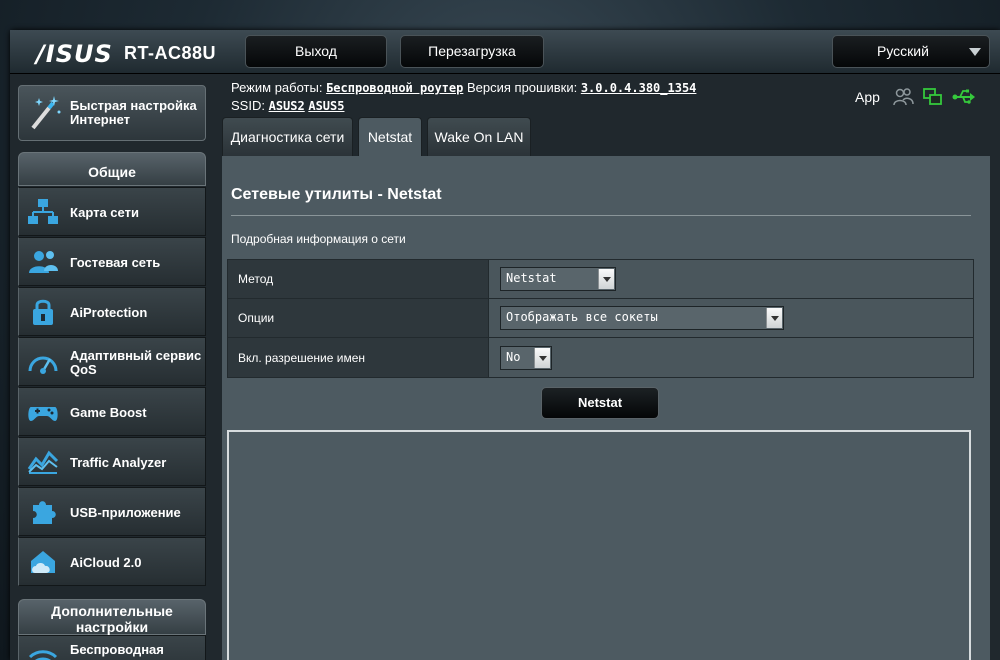 Image resolution: width=1000 pixels, height=660 pixels. Describe the element at coordinates (43, 312) in the screenshot. I see `lock-icon` at that location.